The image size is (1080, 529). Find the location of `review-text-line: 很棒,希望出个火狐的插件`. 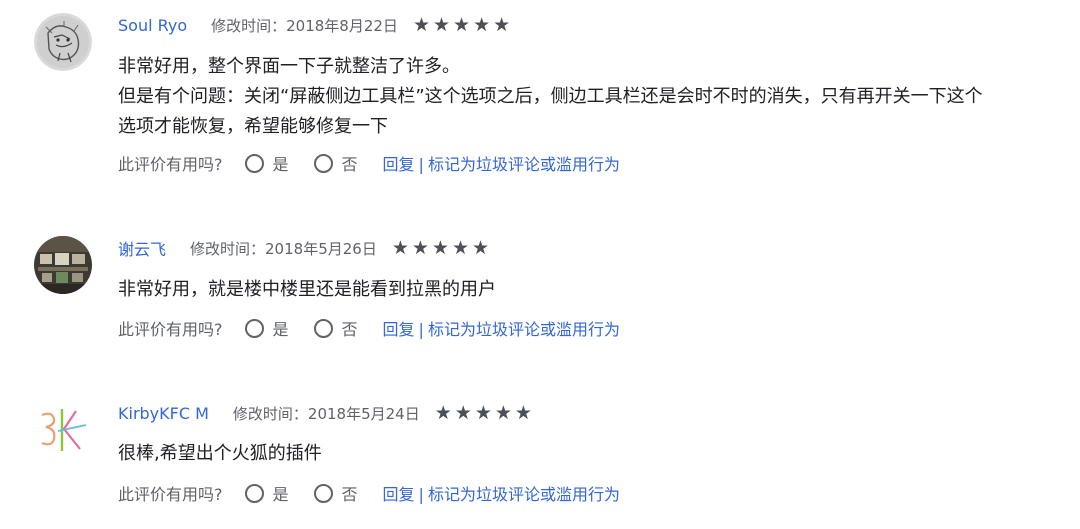

review-text-line: 很棒,希望出个火狐的插件 is located at coordinates (220, 453).